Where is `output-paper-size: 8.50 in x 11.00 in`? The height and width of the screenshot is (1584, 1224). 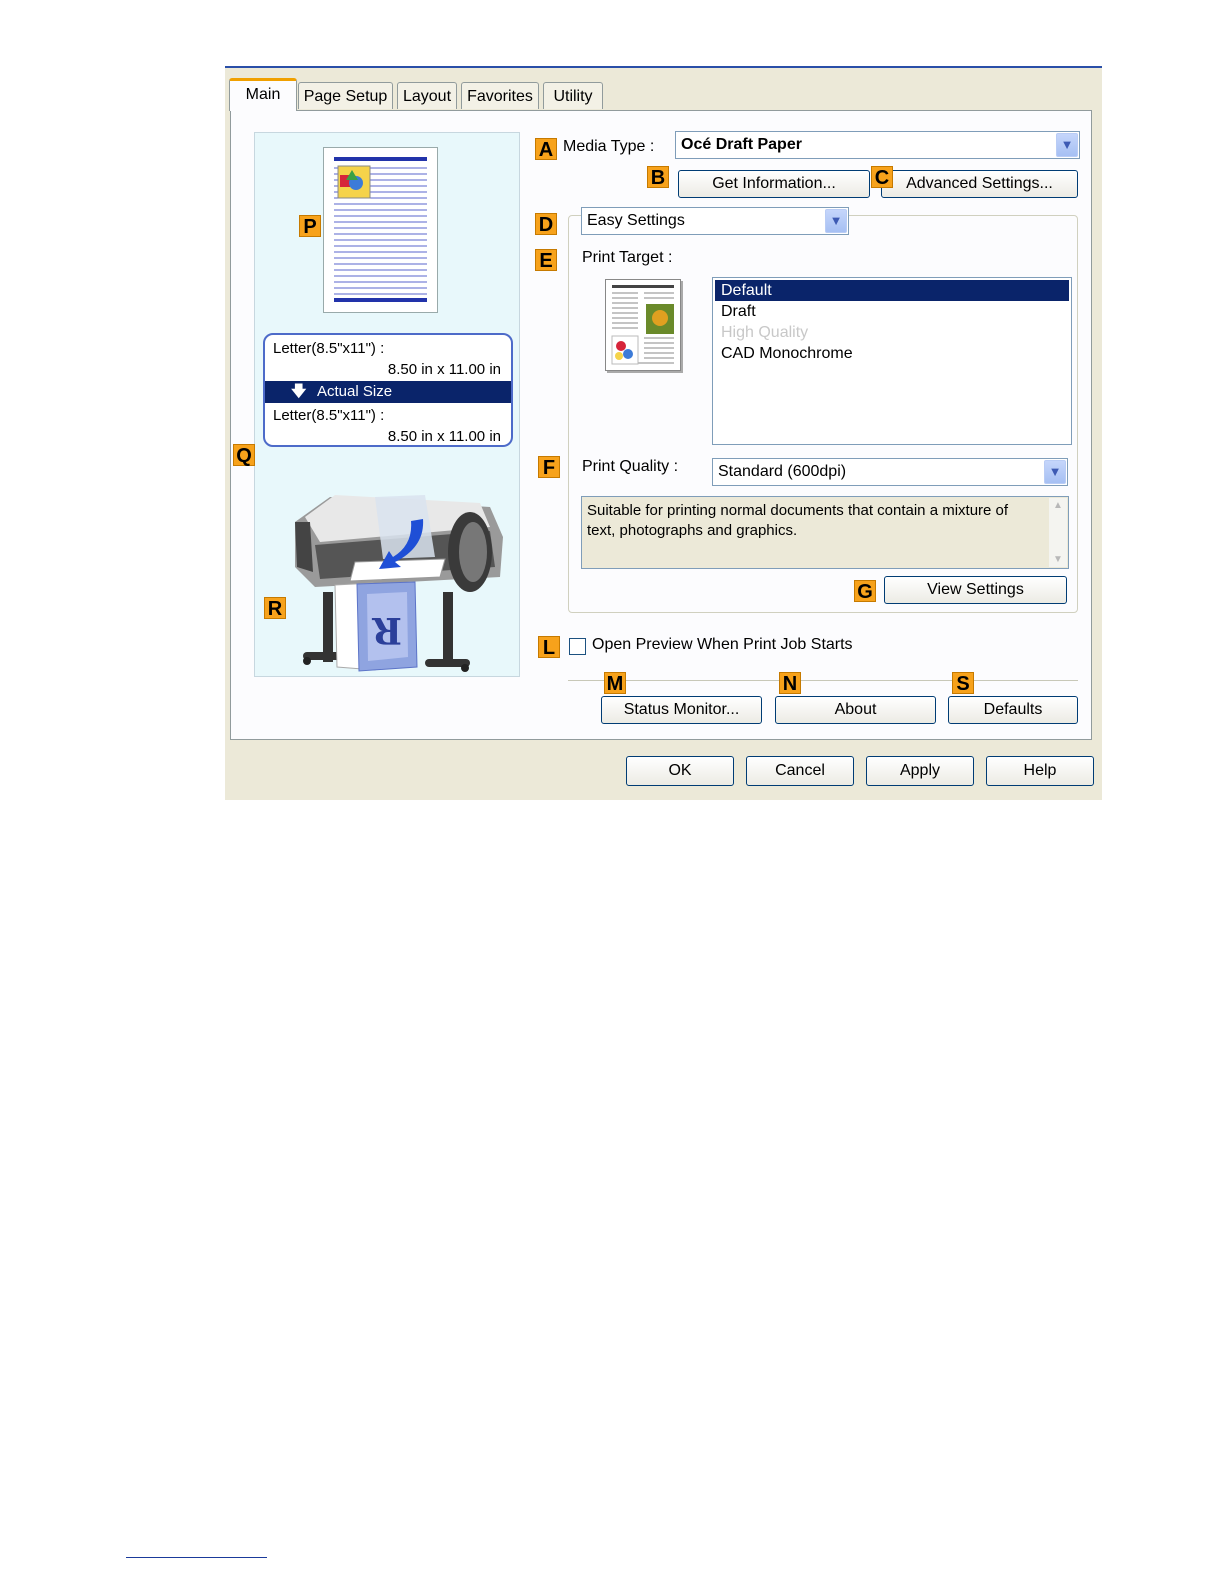 output-paper-size: 8.50 in x 11.00 in is located at coordinates (444, 436).